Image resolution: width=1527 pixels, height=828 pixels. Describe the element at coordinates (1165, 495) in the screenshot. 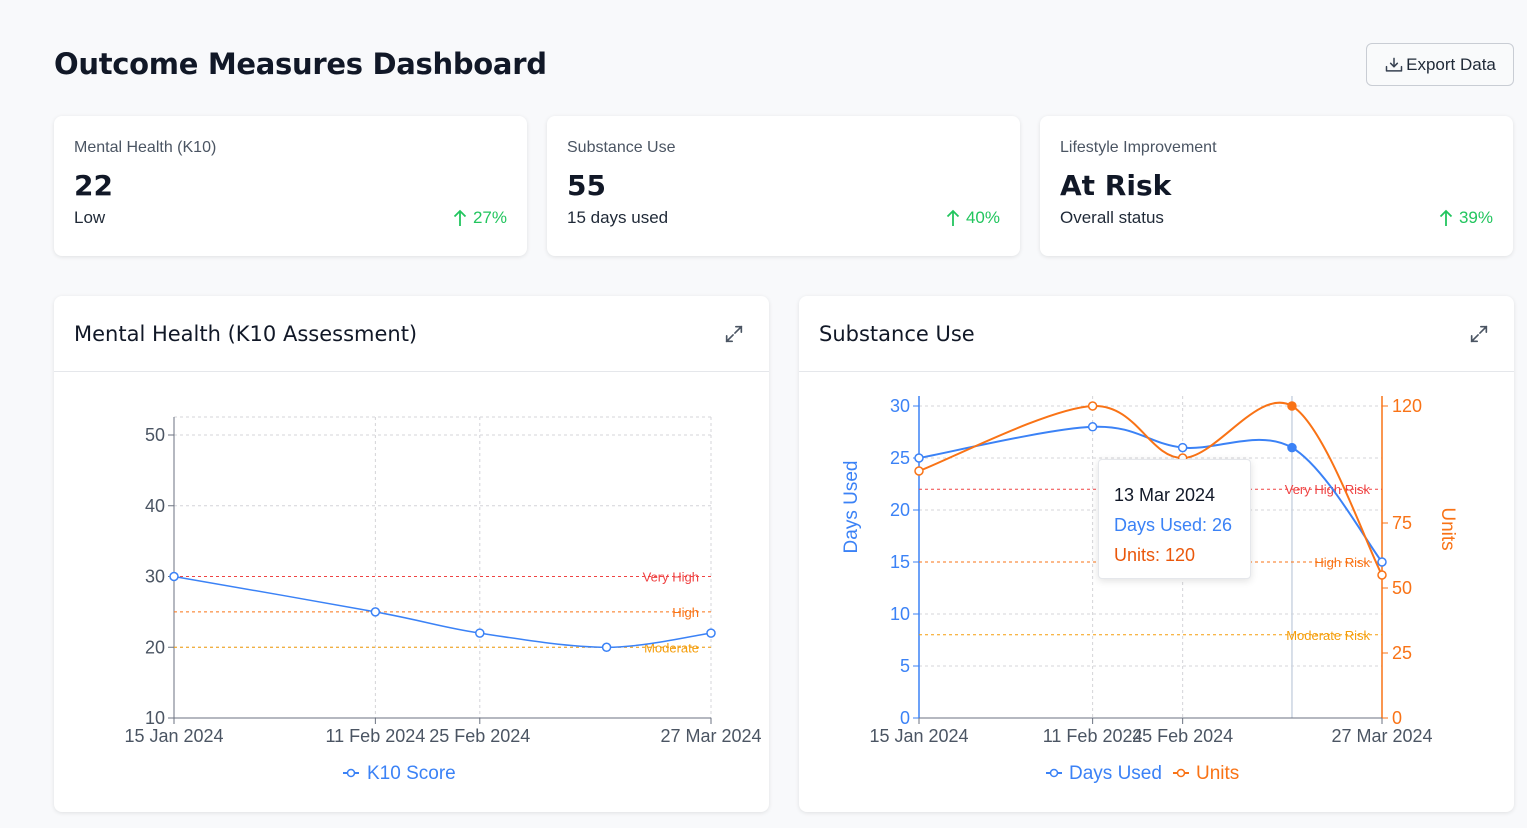

I see `tooltip-date: 13 Mar 2024` at that location.